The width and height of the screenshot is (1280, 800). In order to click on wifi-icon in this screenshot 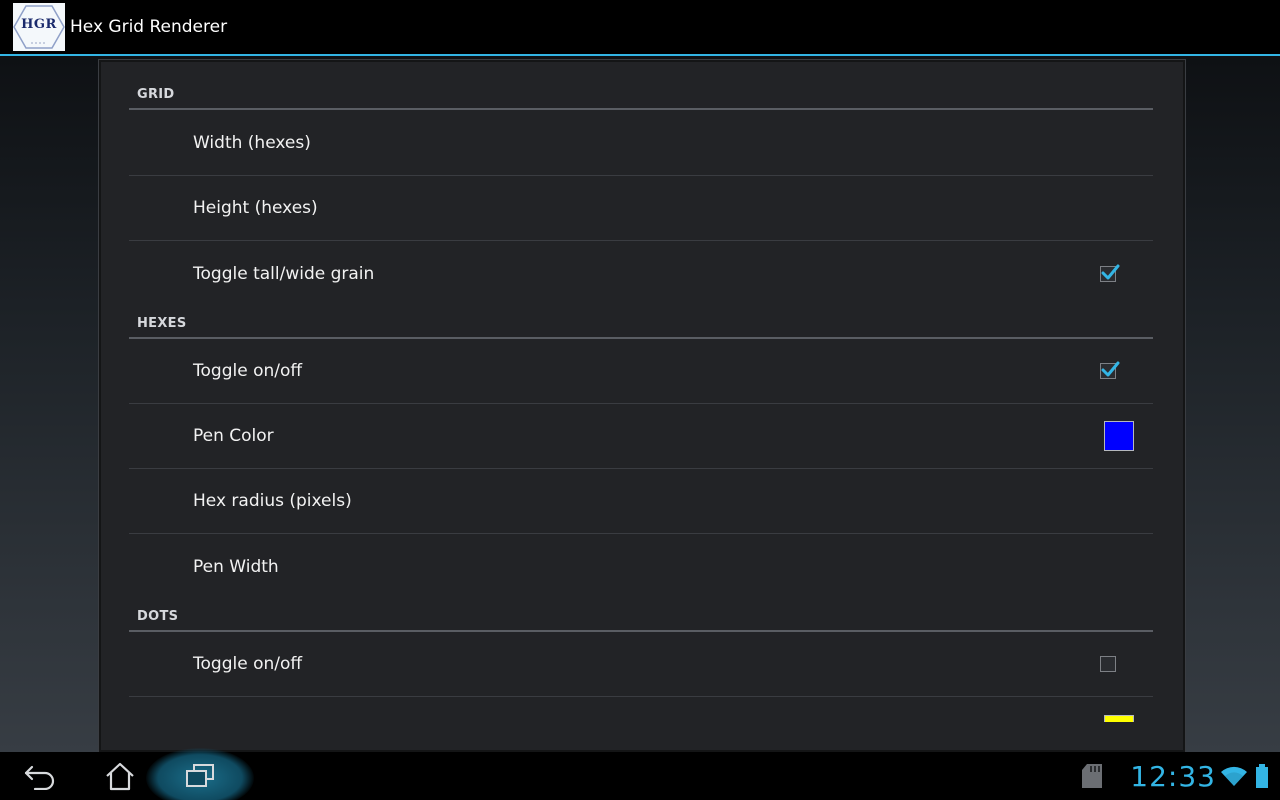, I will do `click(1234, 776)`.